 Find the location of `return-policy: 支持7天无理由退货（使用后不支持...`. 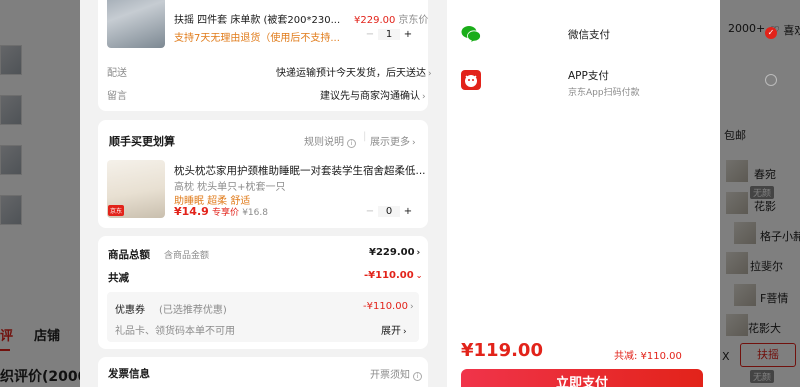

return-policy: 支持7天无理由退货（使用后不支持... is located at coordinates (257, 38).